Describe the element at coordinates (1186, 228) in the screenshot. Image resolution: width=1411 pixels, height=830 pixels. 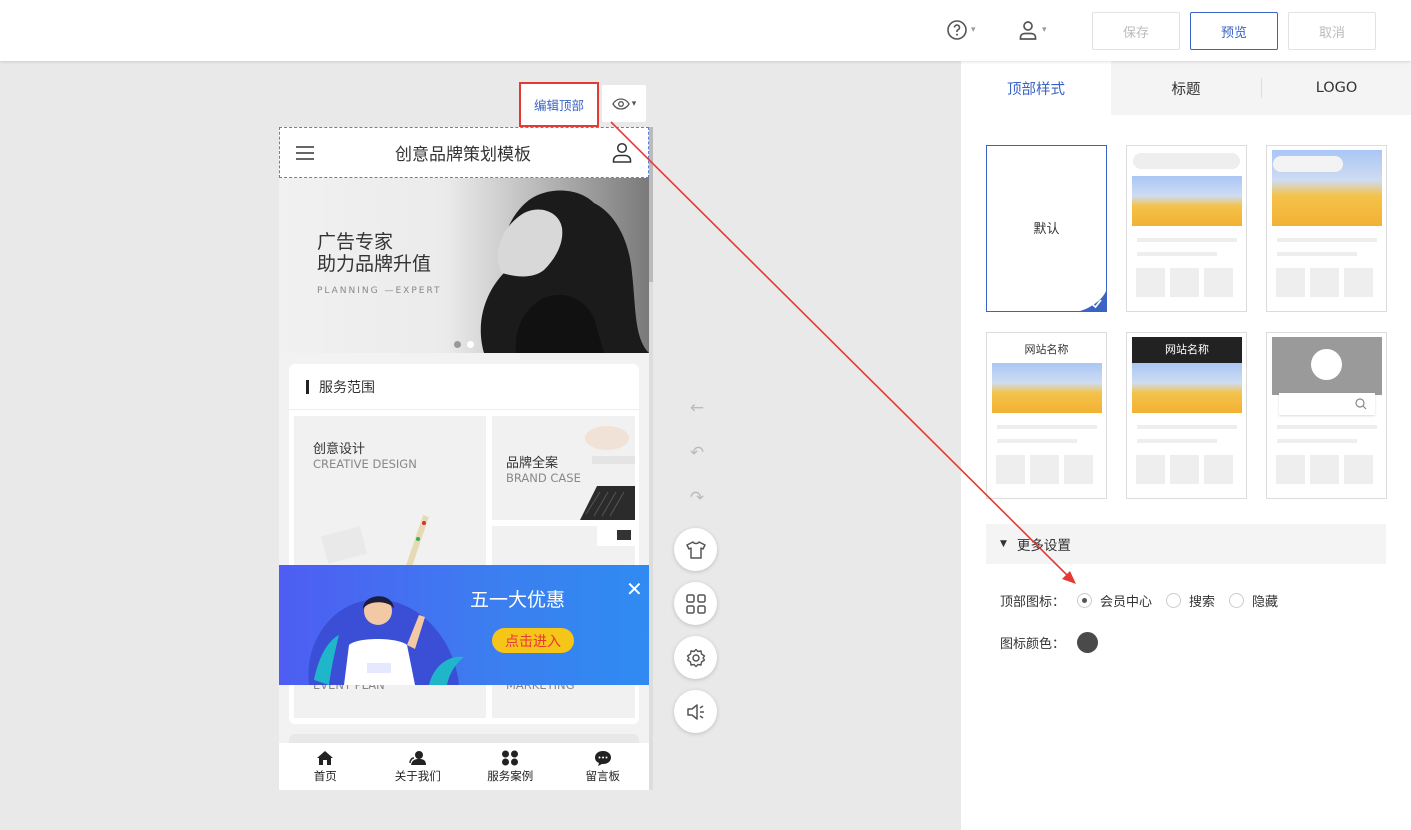
I see `style-option-search-banner` at that location.